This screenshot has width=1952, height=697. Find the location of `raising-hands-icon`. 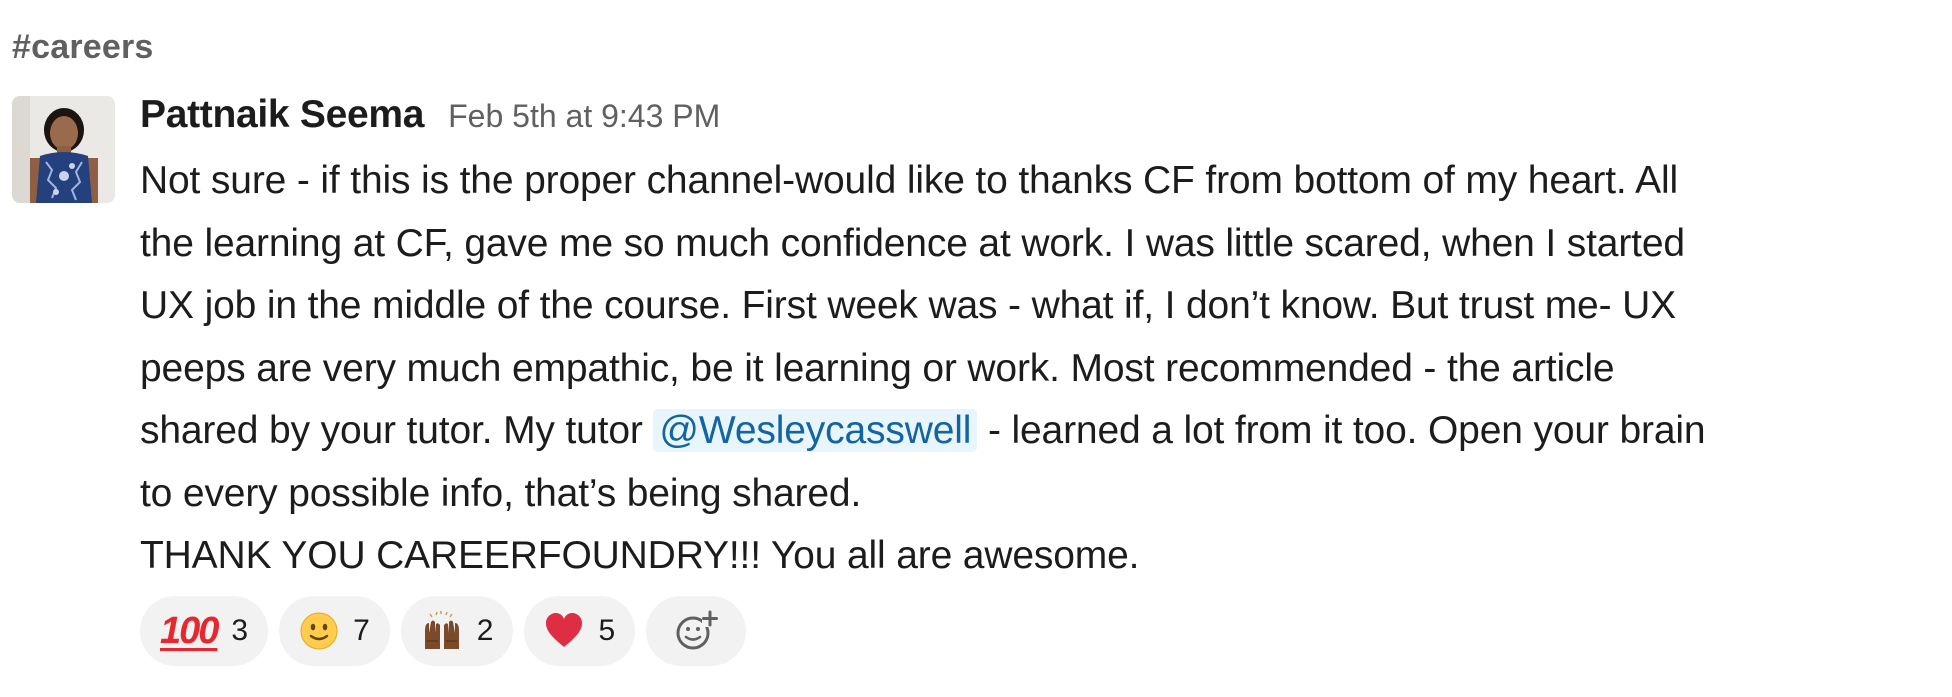

raising-hands-icon is located at coordinates (442, 631).